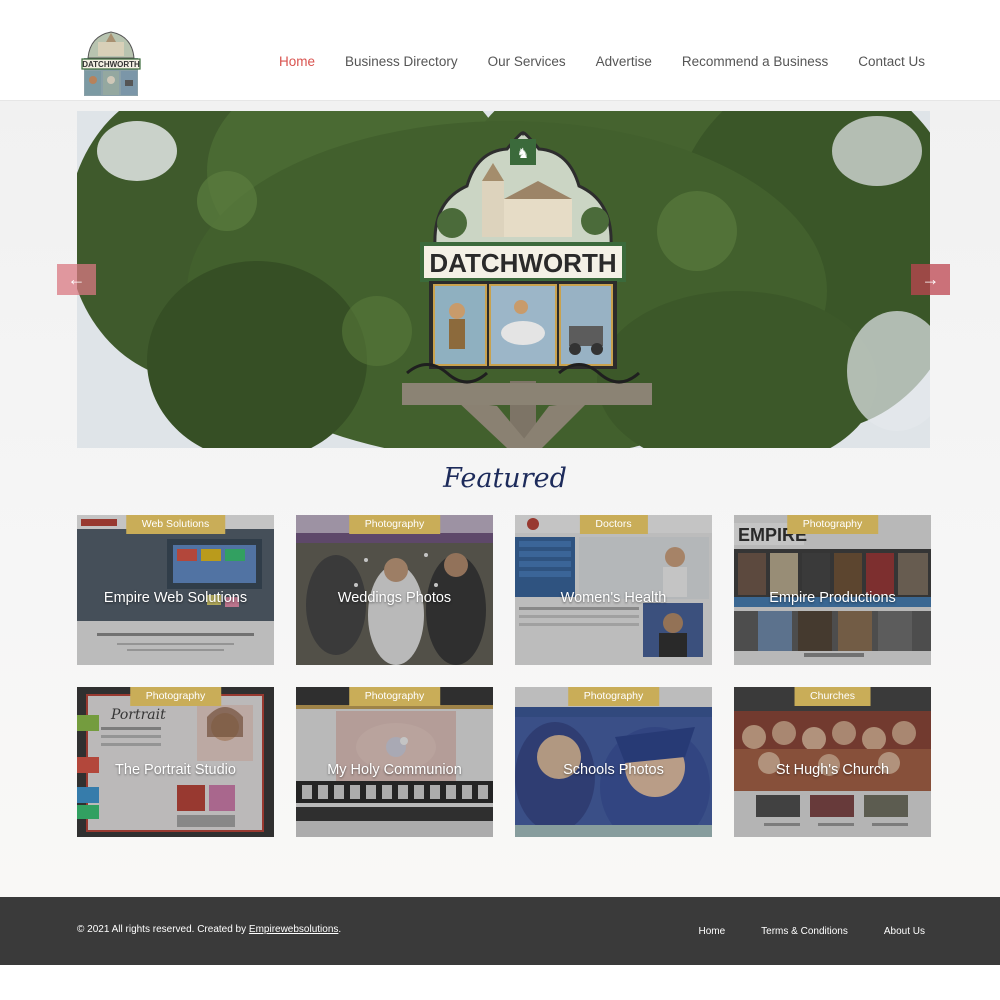 This screenshot has width=1000, height=1000. I want to click on featured-card-st-hughs-church: Churches St Hugh's Church, so click(832, 762).